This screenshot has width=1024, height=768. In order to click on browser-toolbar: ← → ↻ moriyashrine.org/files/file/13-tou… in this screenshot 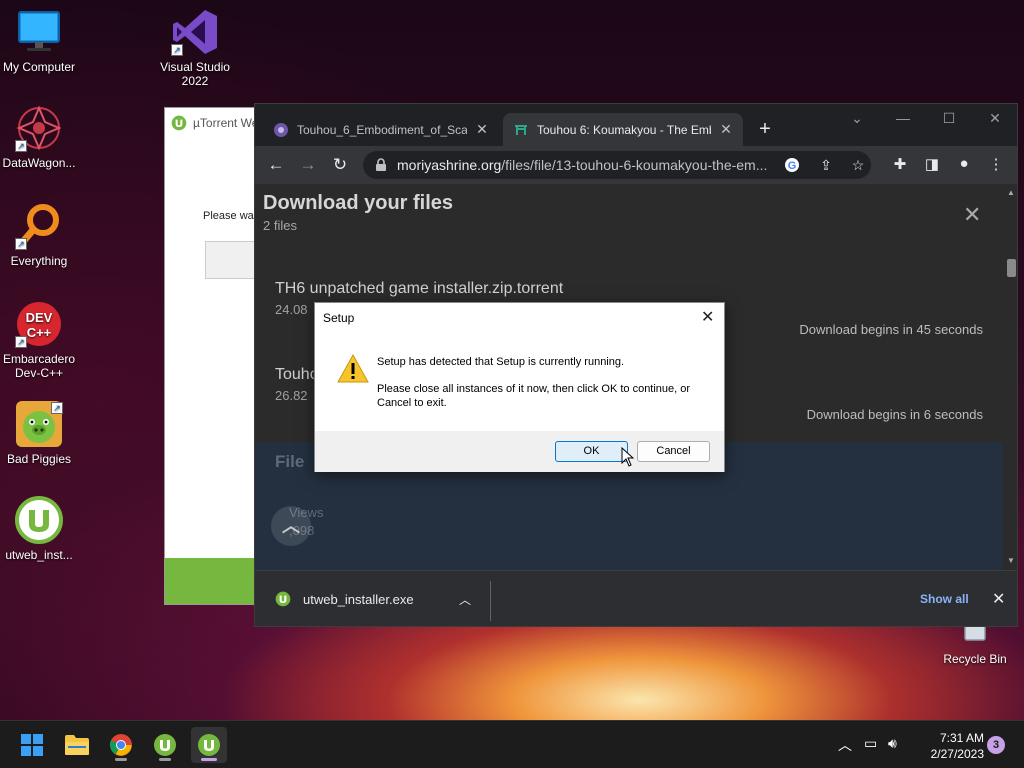, I will do `click(636, 165)`.